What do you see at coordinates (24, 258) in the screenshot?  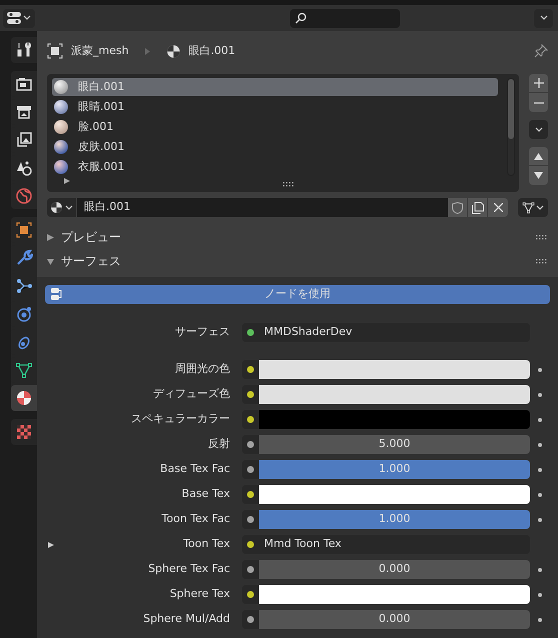 I see `wrench-icon` at bounding box center [24, 258].